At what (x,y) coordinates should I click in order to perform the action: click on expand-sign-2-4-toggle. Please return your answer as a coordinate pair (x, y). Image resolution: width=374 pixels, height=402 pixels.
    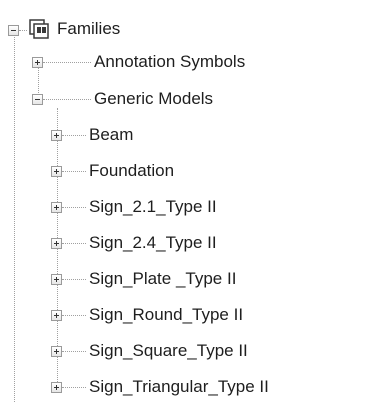
    Looking at the image, I should click on (56, 243).